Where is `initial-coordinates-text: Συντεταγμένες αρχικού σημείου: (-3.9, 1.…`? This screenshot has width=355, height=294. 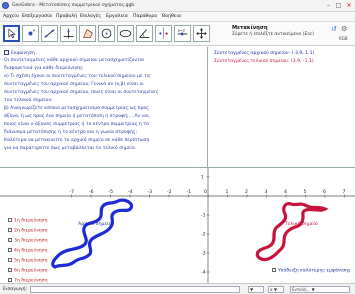
initial-coordinates-text: Συντεταγμένες αρχικού σημείου: (-3.9, 1.… is located at coordinates (264, 53).